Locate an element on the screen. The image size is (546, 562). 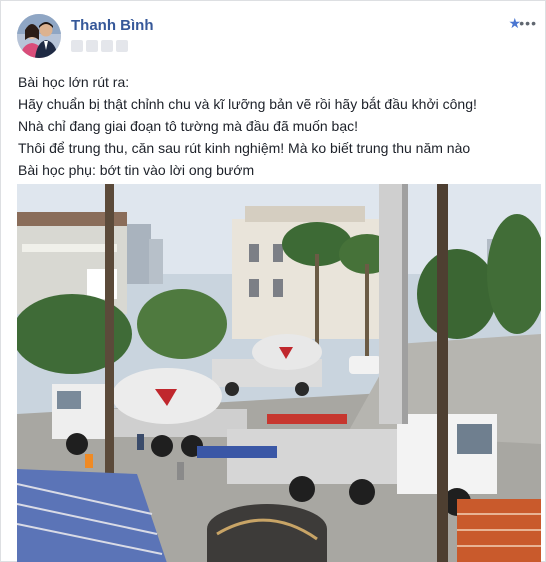
avatar-image is located at coordinates (39, 36).